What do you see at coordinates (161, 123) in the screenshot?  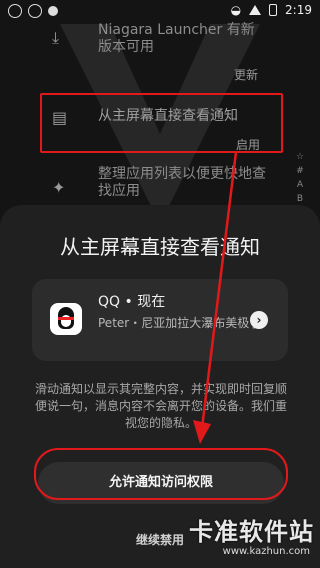 I see `highlight-box` at bounding box center [161, 123].